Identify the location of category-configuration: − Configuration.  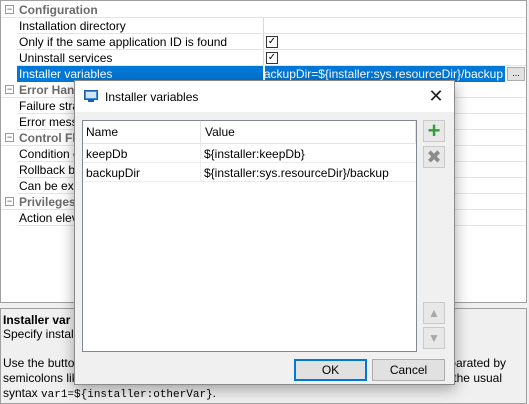
(263, 10).